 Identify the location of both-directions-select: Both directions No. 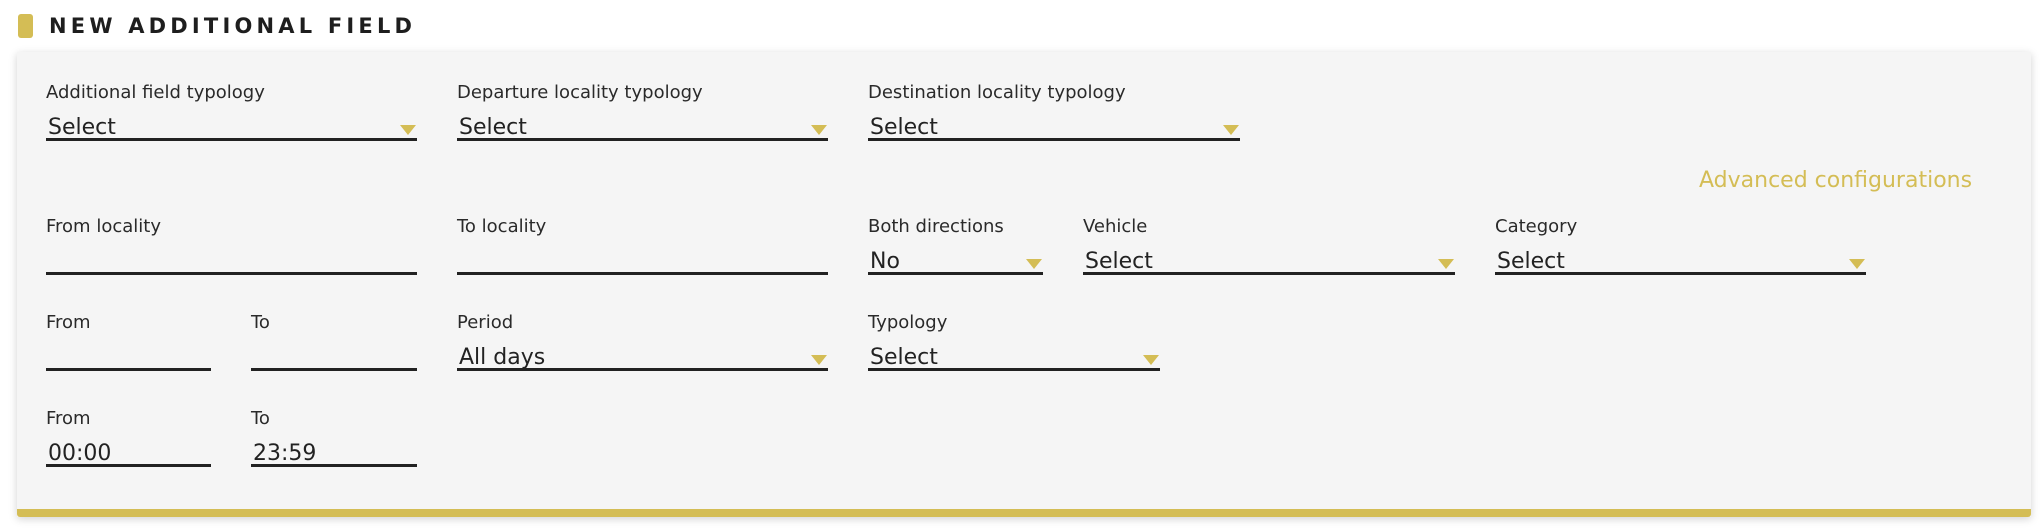
(955, 247).